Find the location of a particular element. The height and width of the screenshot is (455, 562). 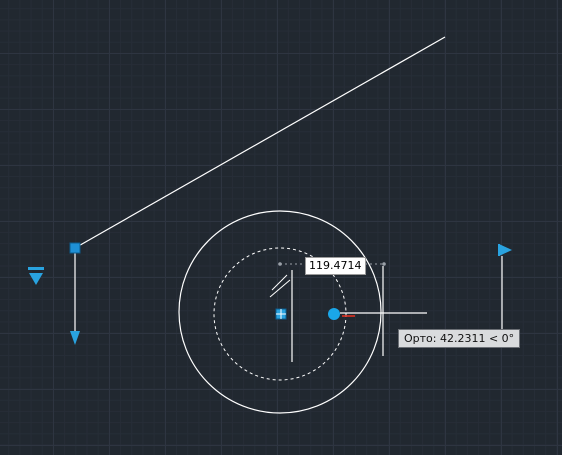

dimension-tick-left is located at coordinates (280, 264).